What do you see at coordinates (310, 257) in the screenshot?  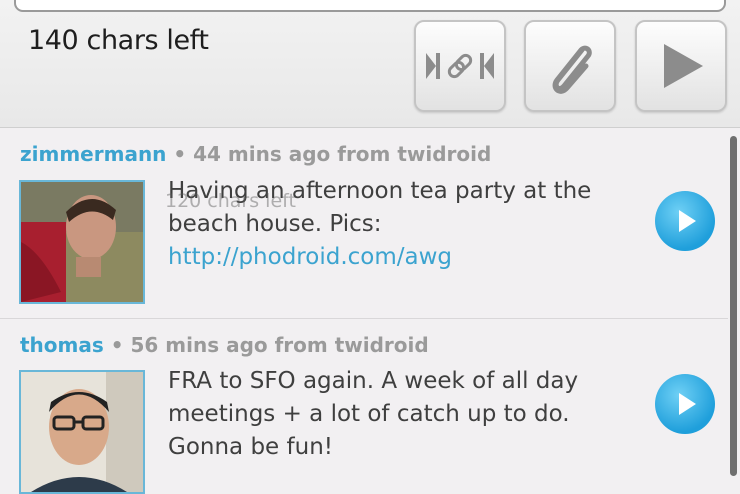 I see `tweet-link: http://phodroid.com/awg` at bounding box center [310, 257].